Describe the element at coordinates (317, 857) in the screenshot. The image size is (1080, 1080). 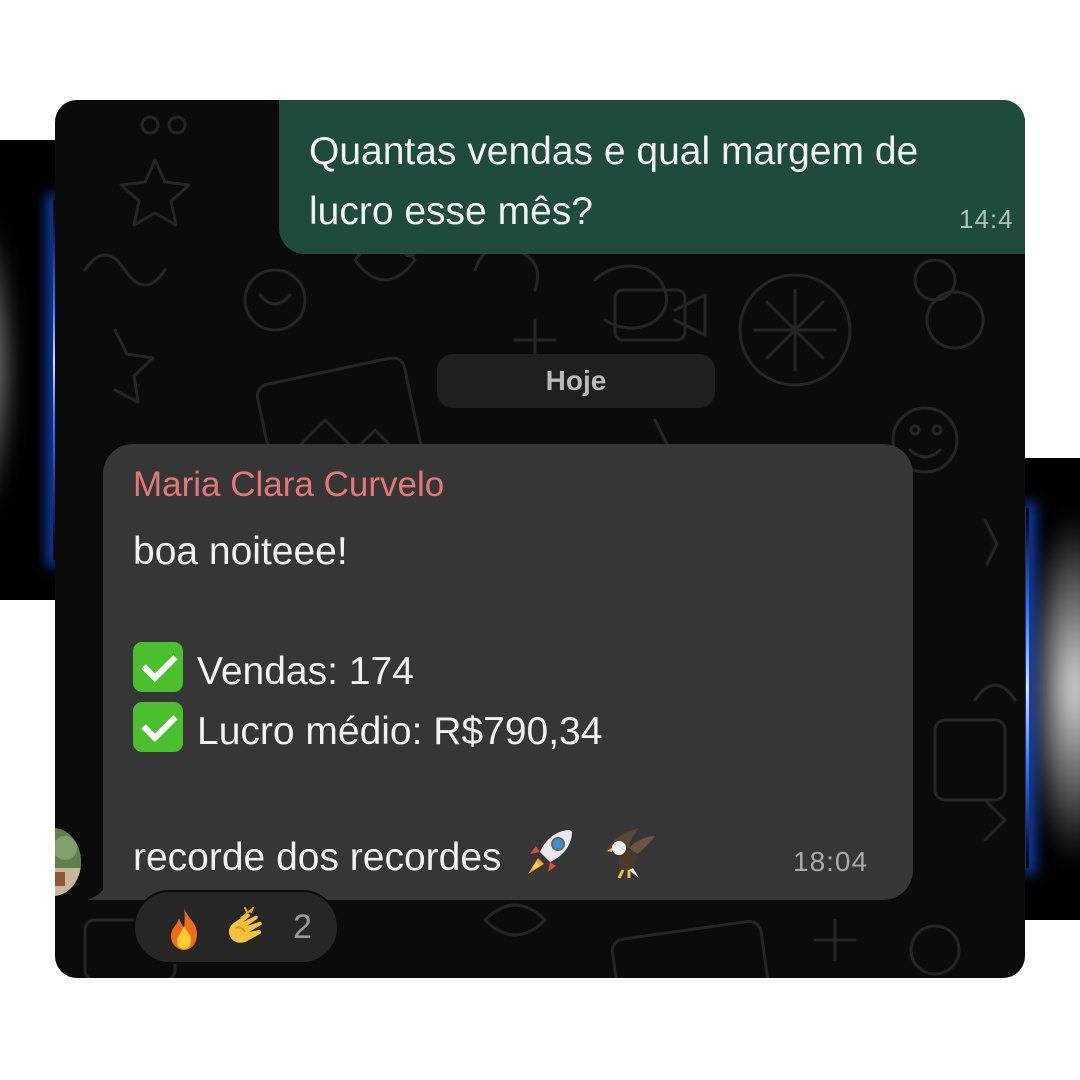
I see `closing-text: recorde dos recordes` at that location.